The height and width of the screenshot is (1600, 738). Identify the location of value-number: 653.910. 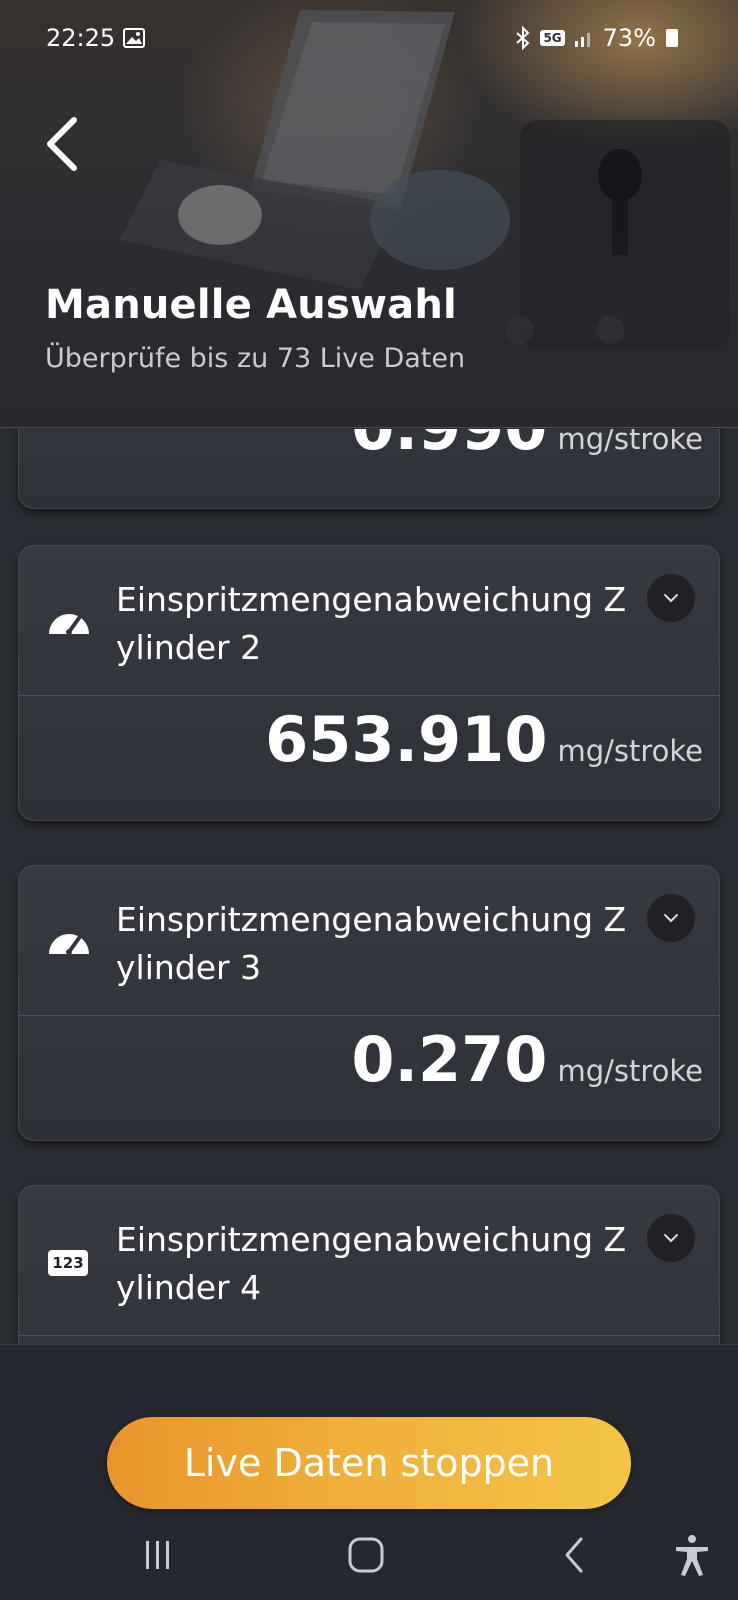
(406, 739).